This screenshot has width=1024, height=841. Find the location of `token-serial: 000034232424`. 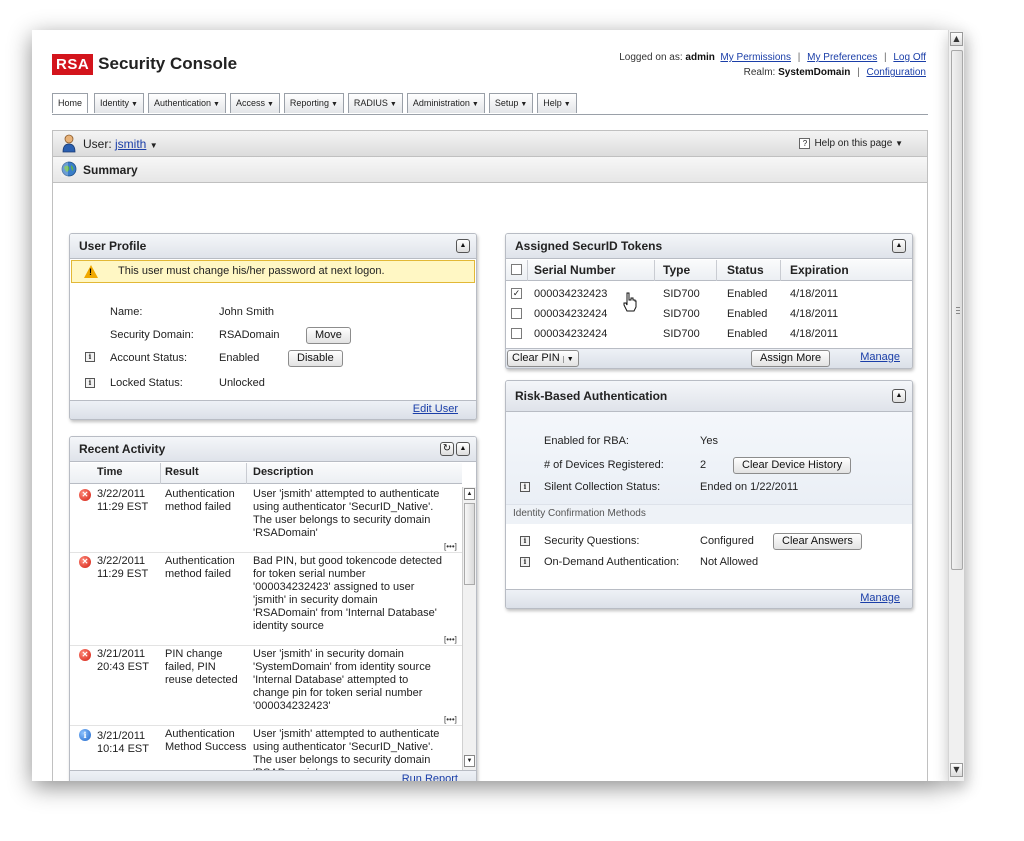

token-serial: 000034232424 is located at coordinates (571, 314).